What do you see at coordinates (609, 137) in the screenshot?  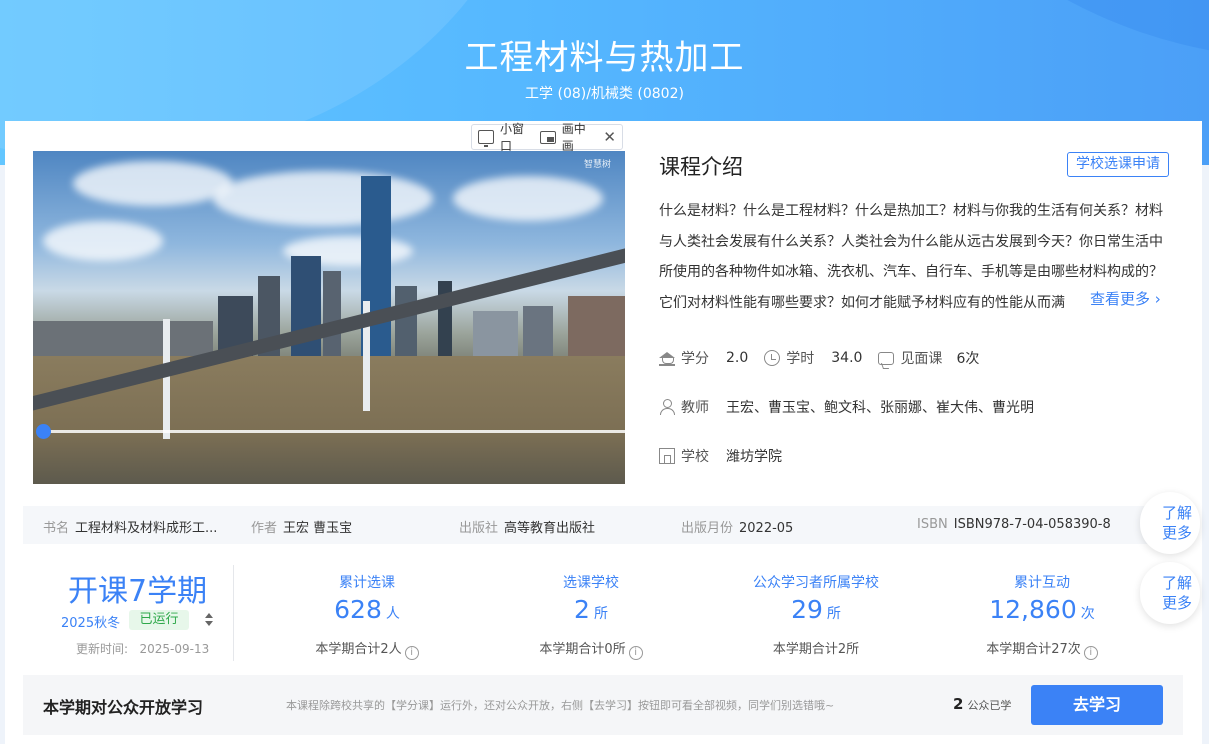 I see `close-icon: ✕` at bounding box center [609, 137].